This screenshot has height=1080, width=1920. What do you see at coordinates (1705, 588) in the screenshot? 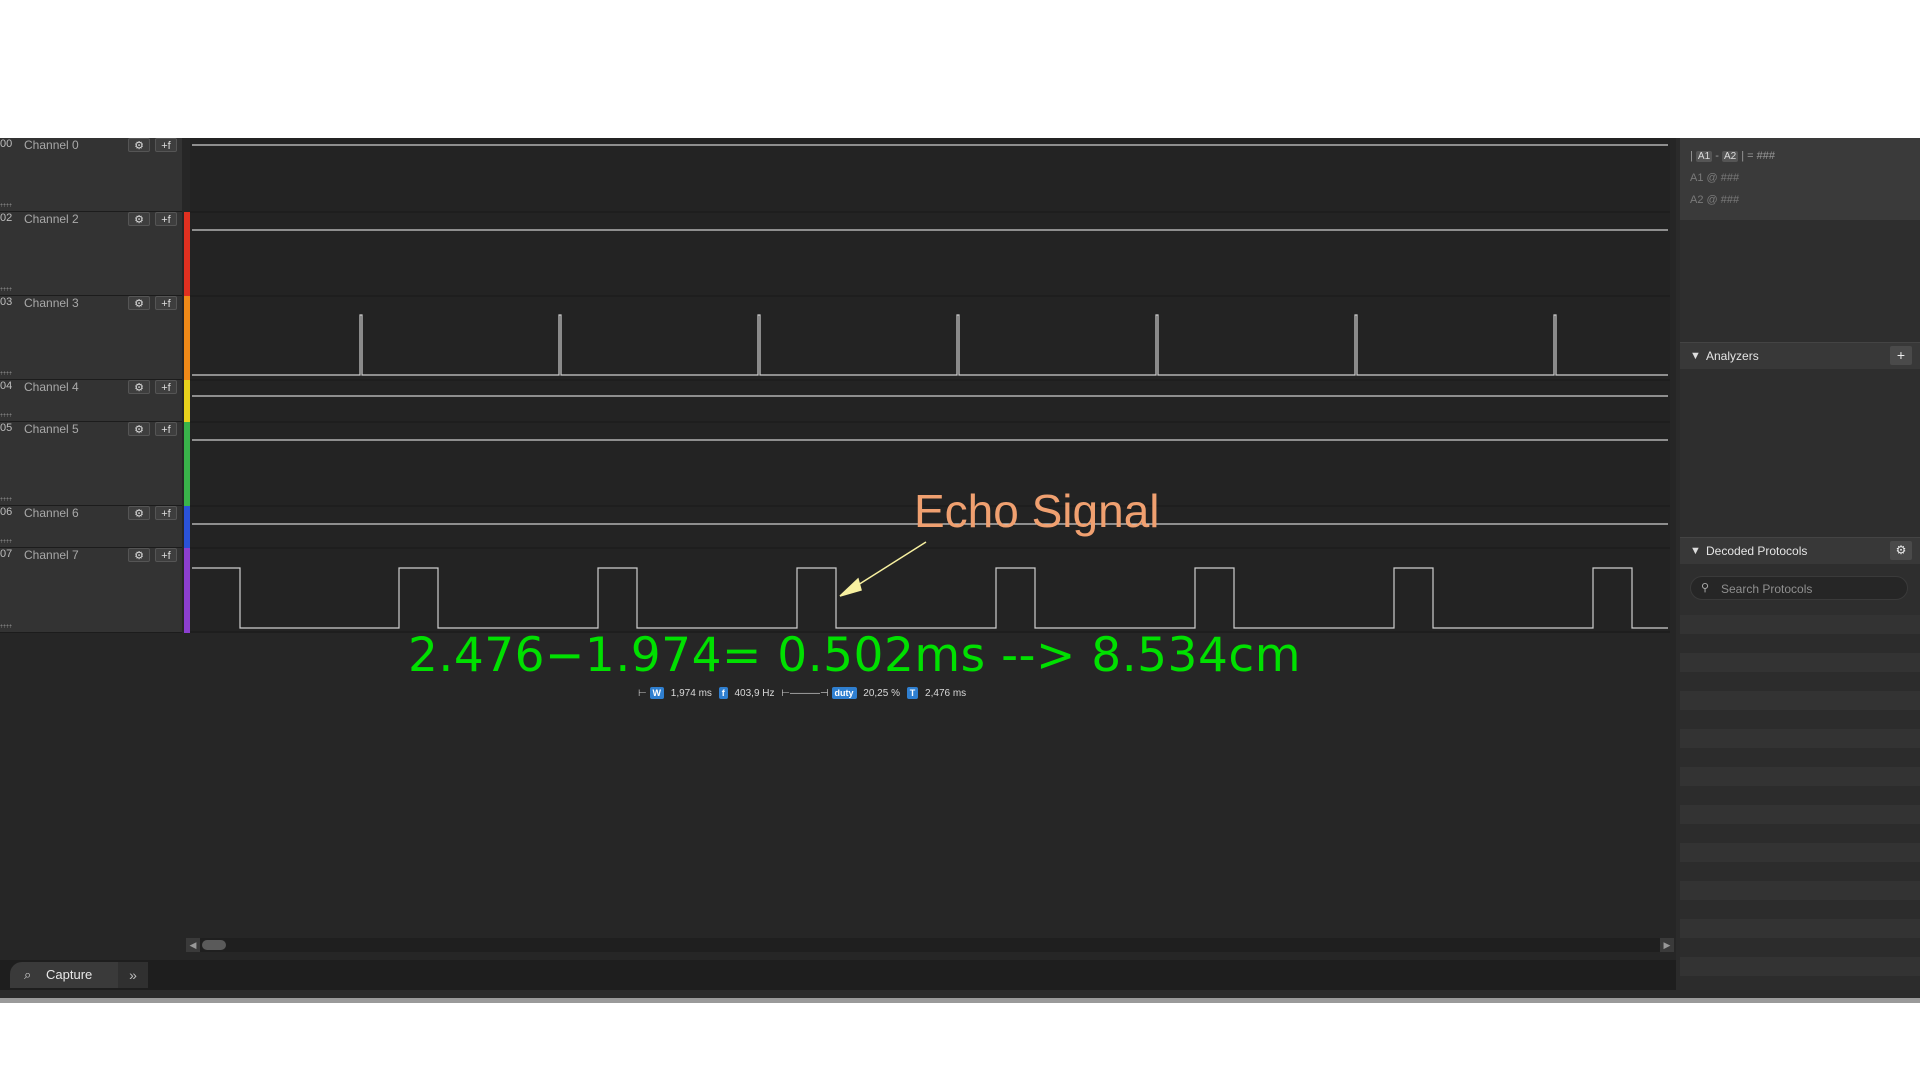
I see `search-icon: ⚲` at bounding box center [1705, 588].